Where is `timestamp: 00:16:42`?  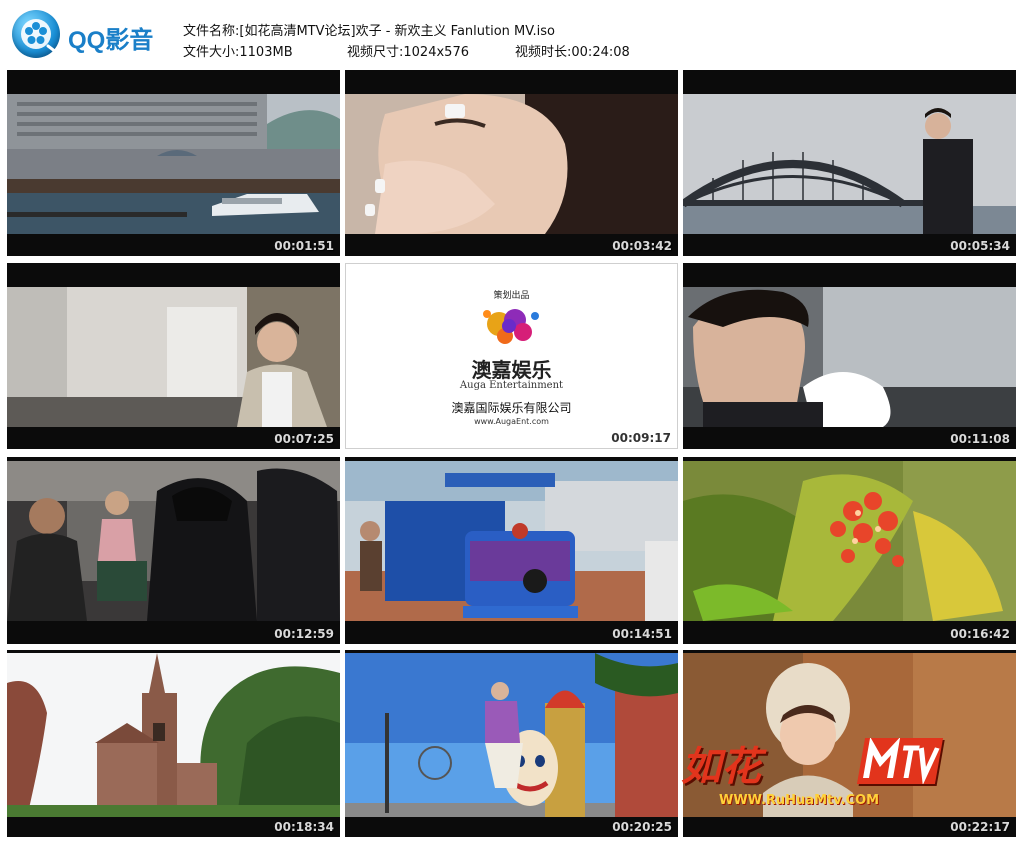
timestamp: 00:16:42 is located at coordinates (980, 634).